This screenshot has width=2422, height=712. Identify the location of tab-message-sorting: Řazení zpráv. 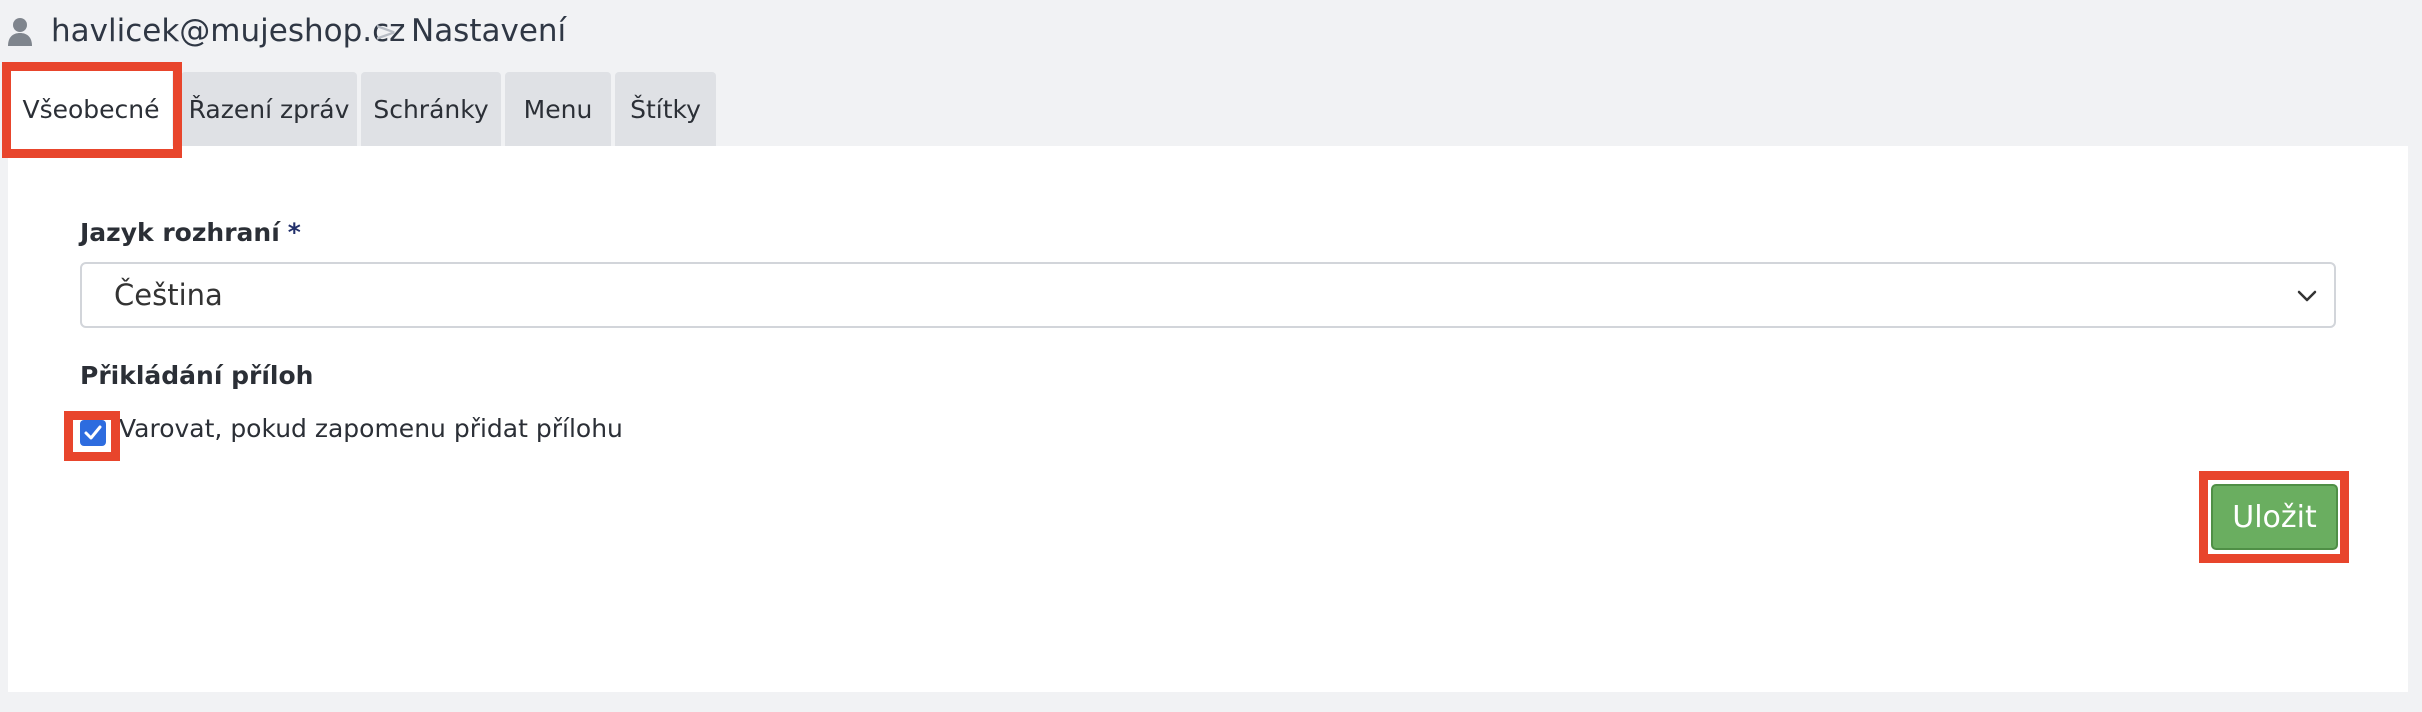
(269, 109).